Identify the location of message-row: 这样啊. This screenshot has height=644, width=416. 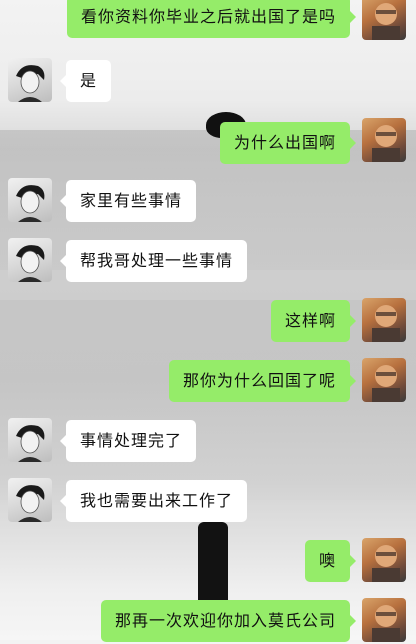
(208, 321).